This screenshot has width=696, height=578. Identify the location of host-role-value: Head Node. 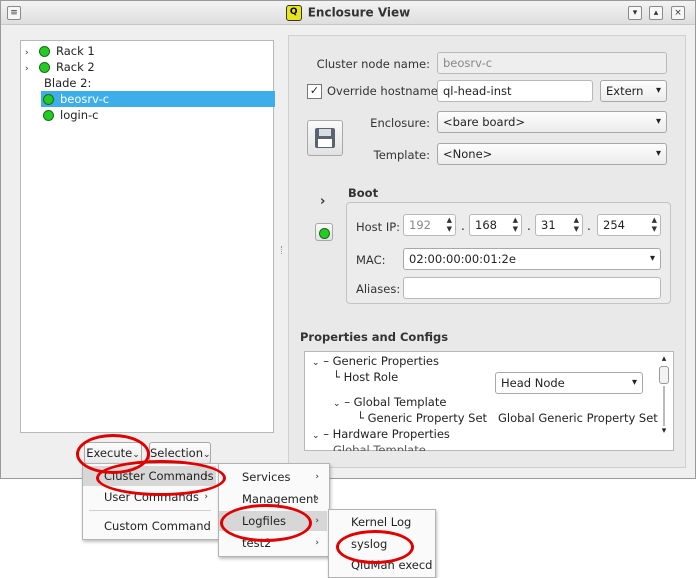
(533, 383).